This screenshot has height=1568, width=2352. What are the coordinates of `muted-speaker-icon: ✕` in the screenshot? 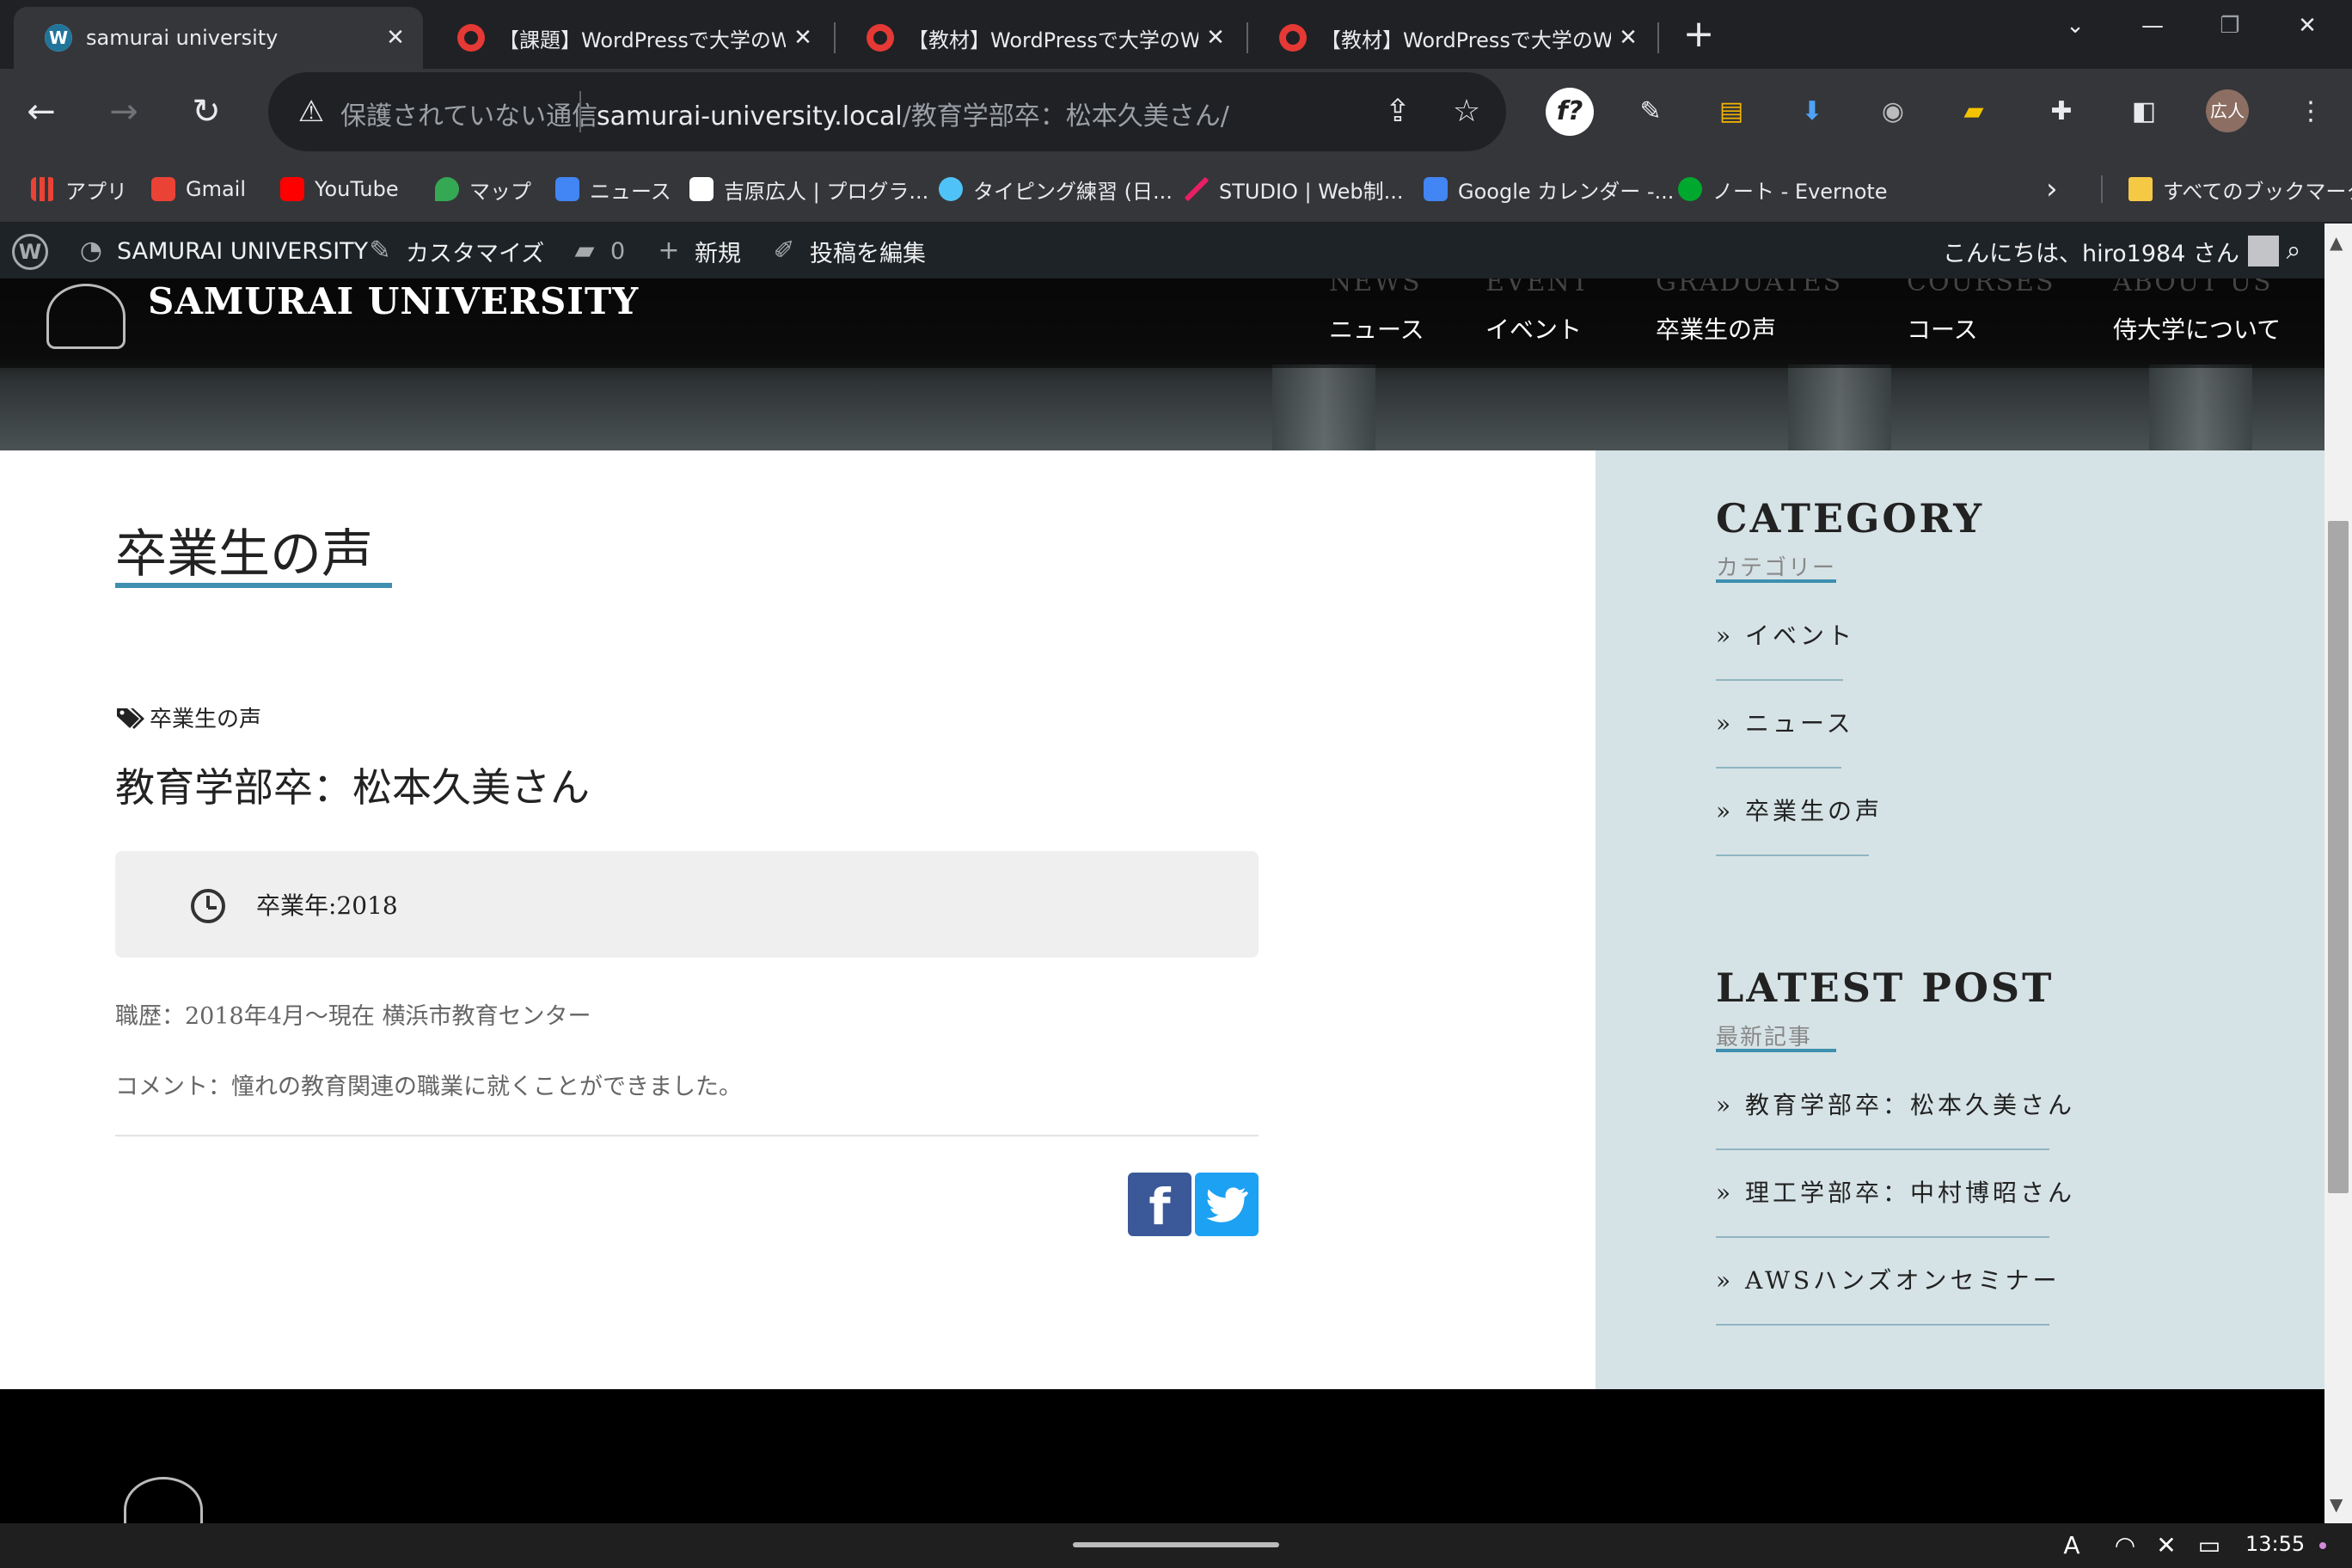 It's located at (2166, 1545).